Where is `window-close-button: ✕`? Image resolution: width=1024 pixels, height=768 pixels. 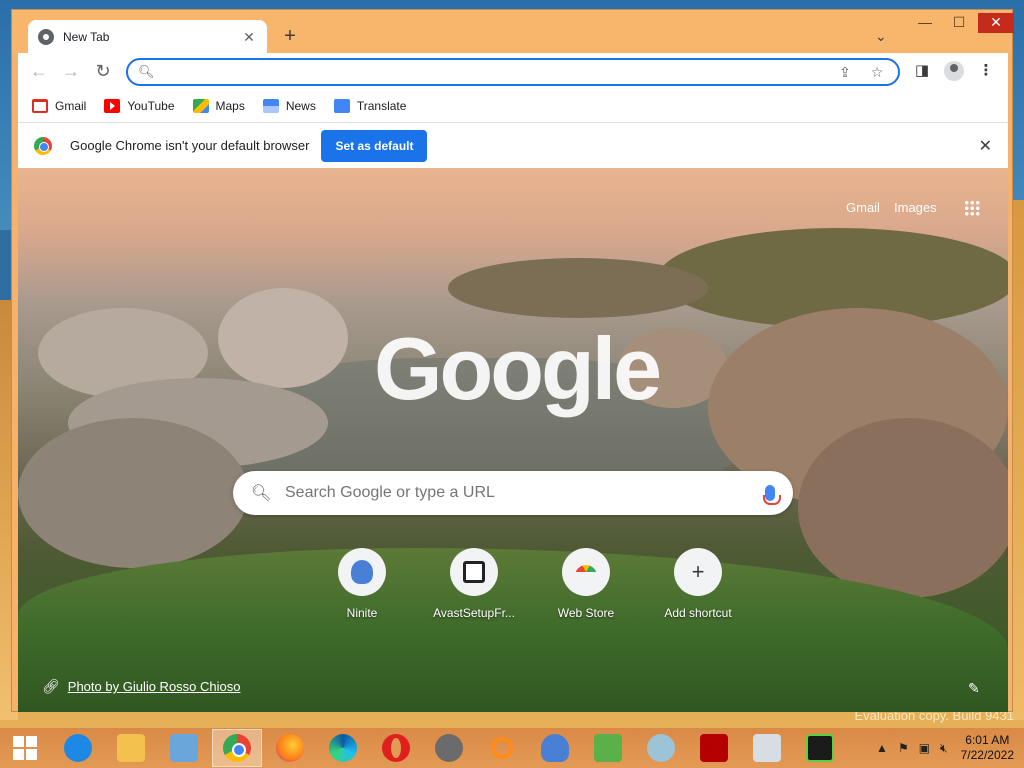 window-close-button: ✕ is located at coordinates (996, 23).